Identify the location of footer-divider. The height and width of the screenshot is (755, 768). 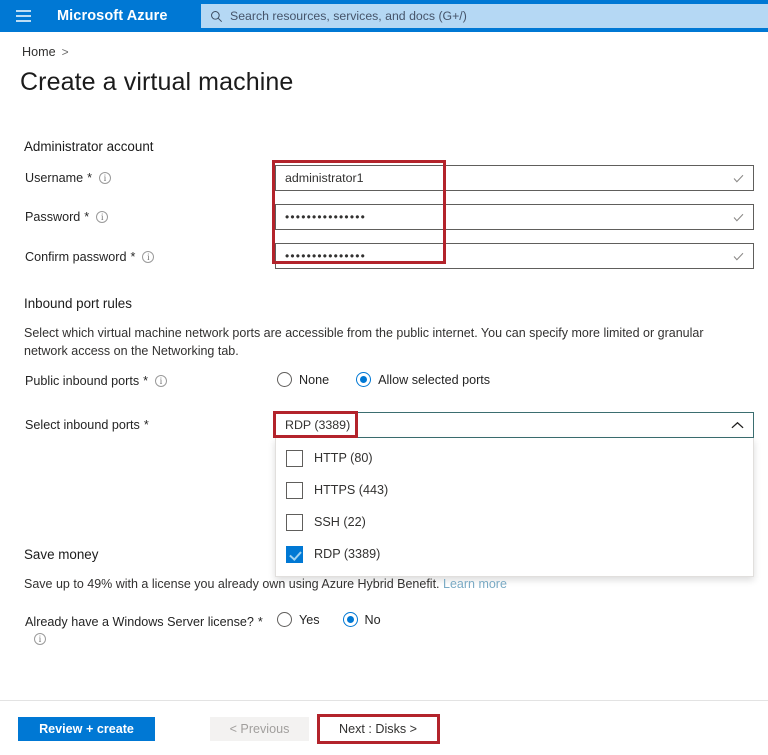
(384, 700).